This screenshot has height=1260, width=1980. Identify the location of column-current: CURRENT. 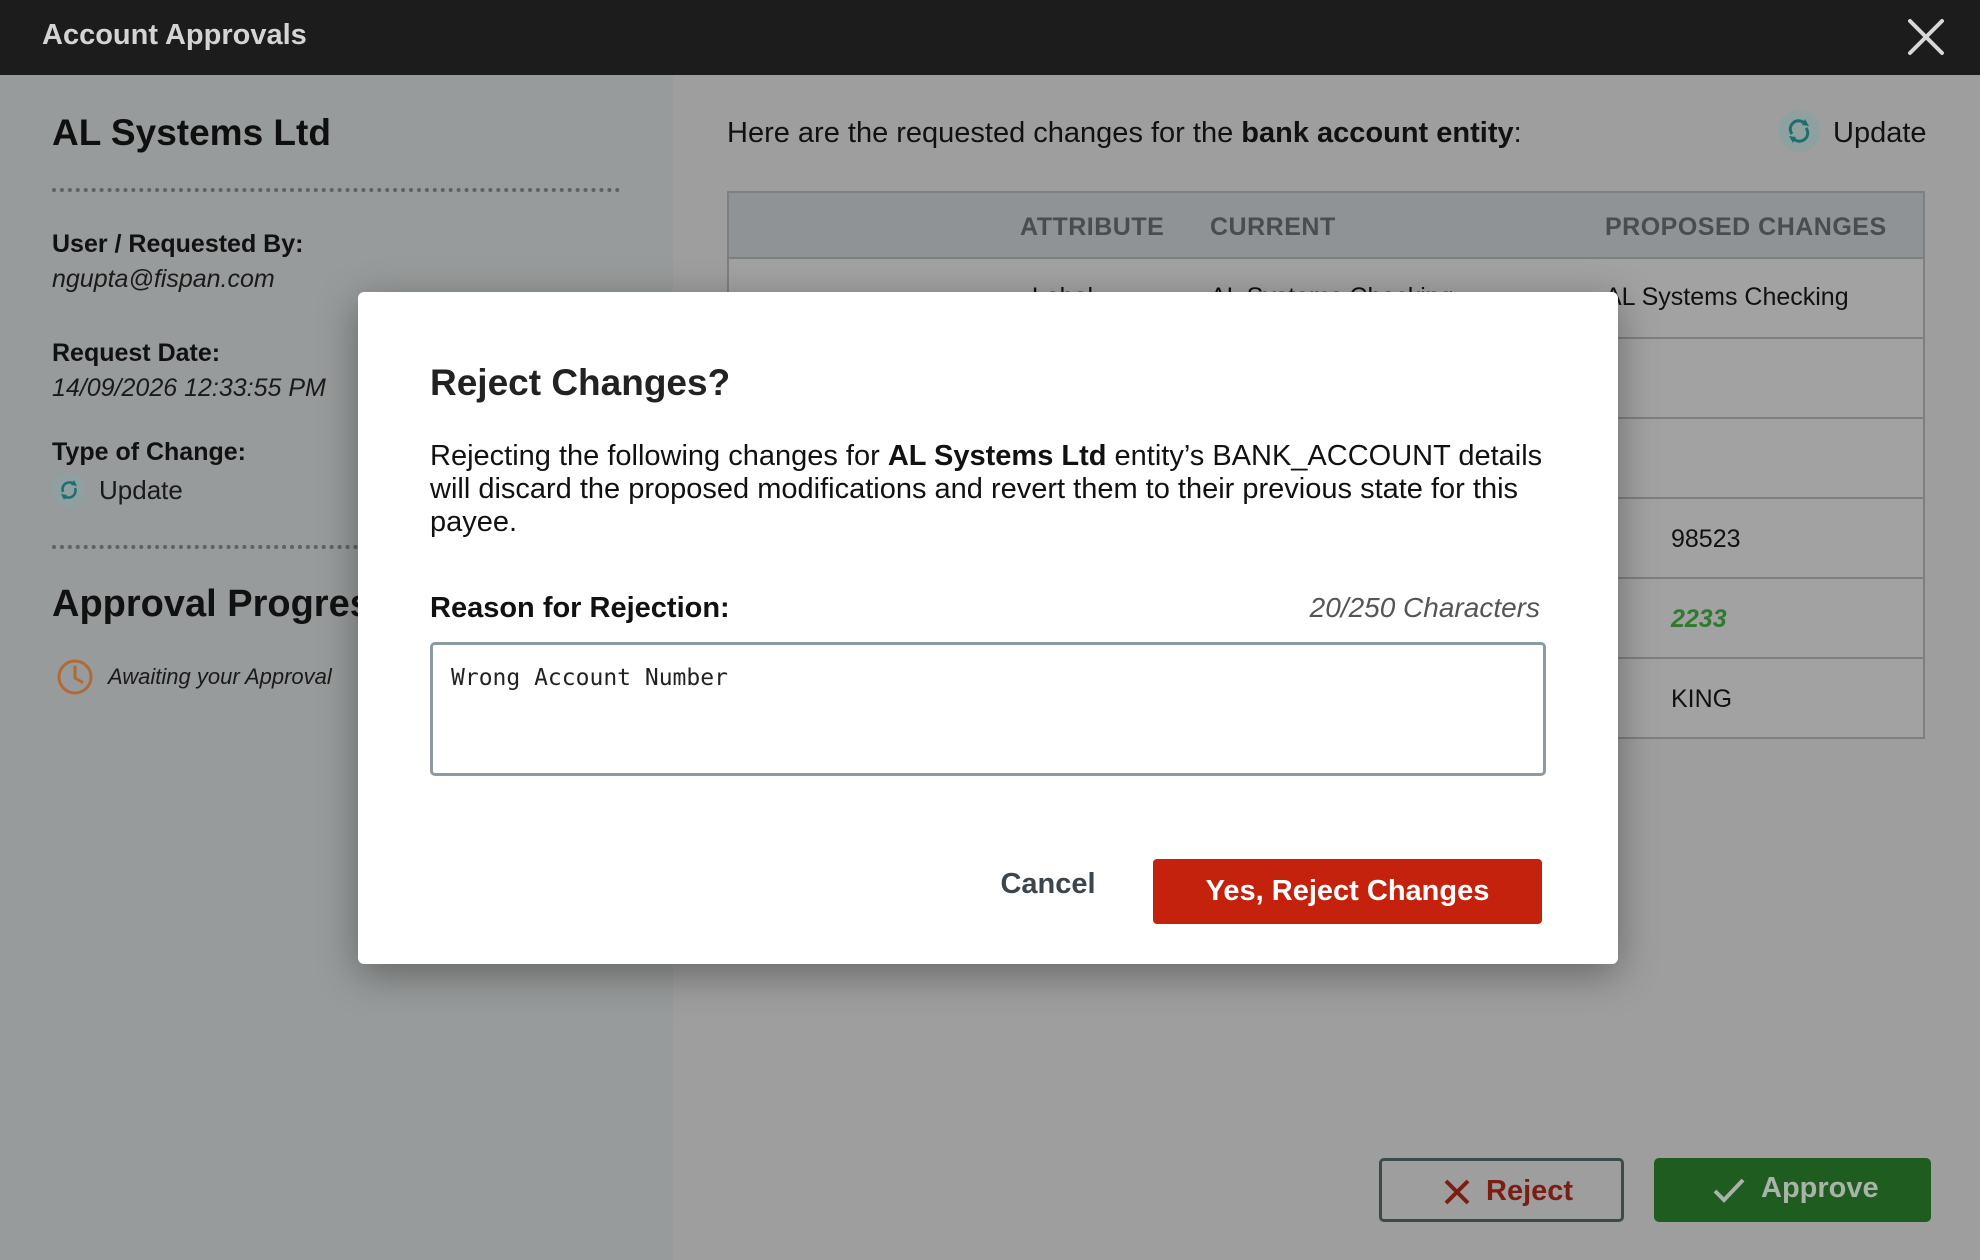
(1273, 227).